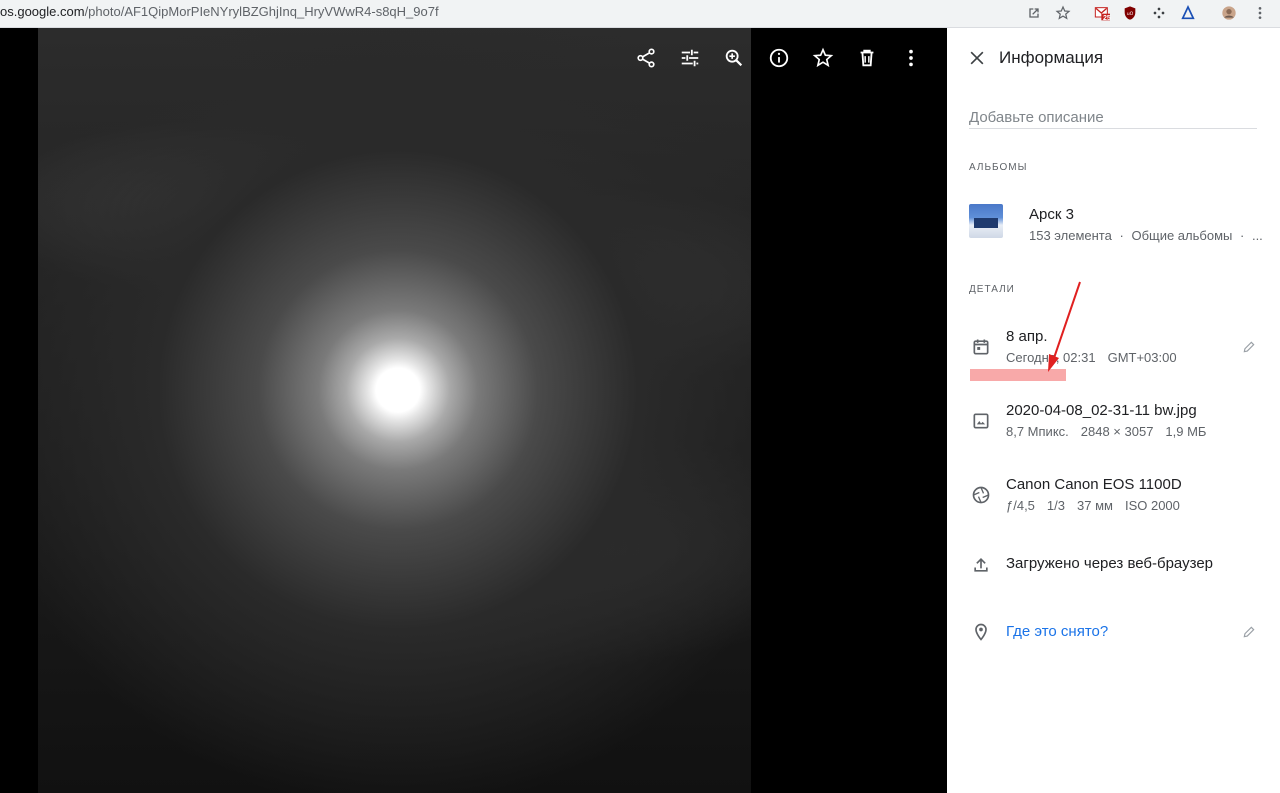 The height and width of the screenshot is (793, 1280). I want to click on ublock-extension-icon: uO, so click(1130, 13).